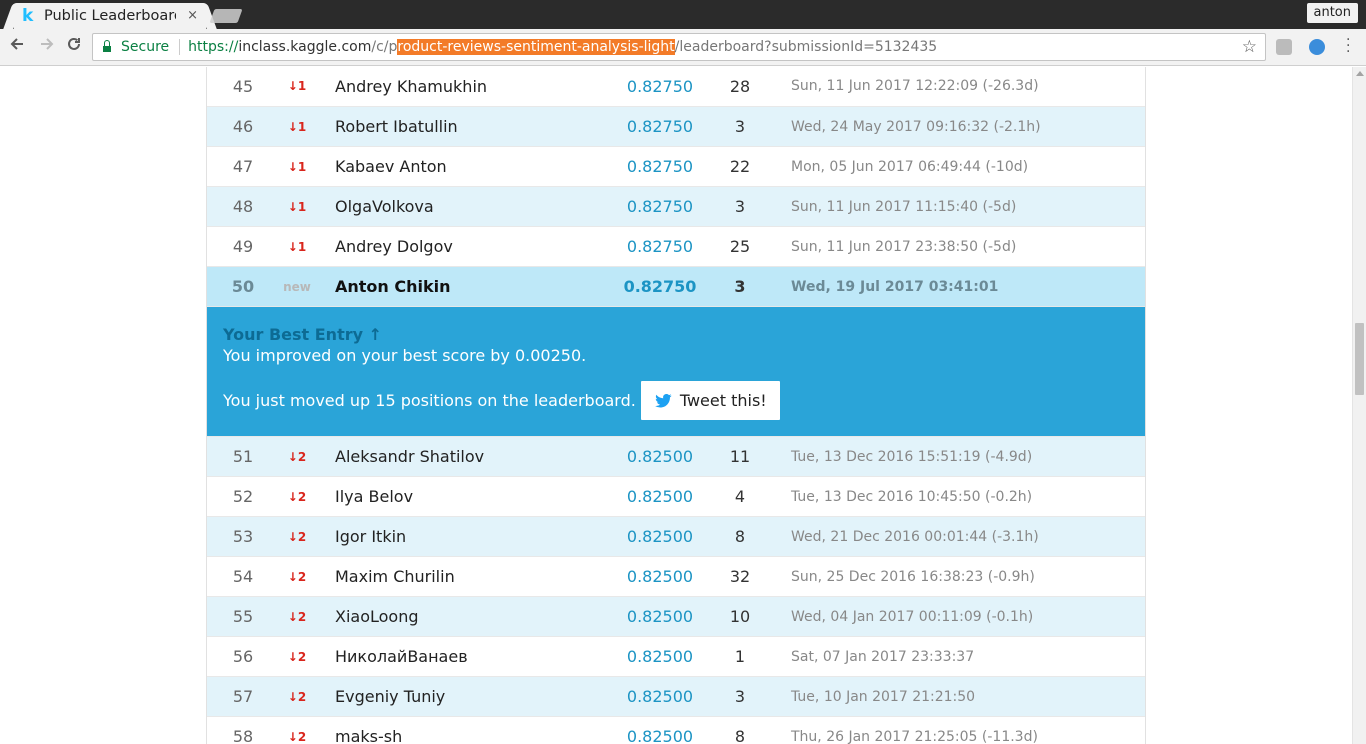 The width and height of the screenshot is (1366, 744). What do you see at coordinates (1249, 47) in the screenshot?
I see `bookmark-star-icon: ☆` at bounding box center [1249, 47].